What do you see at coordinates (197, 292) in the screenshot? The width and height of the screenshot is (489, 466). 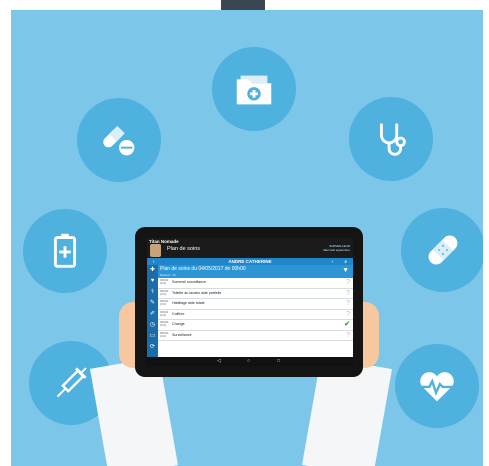 I see `row-label: Toilette au lavabo aide partielle` at bounding box center [197, 292].